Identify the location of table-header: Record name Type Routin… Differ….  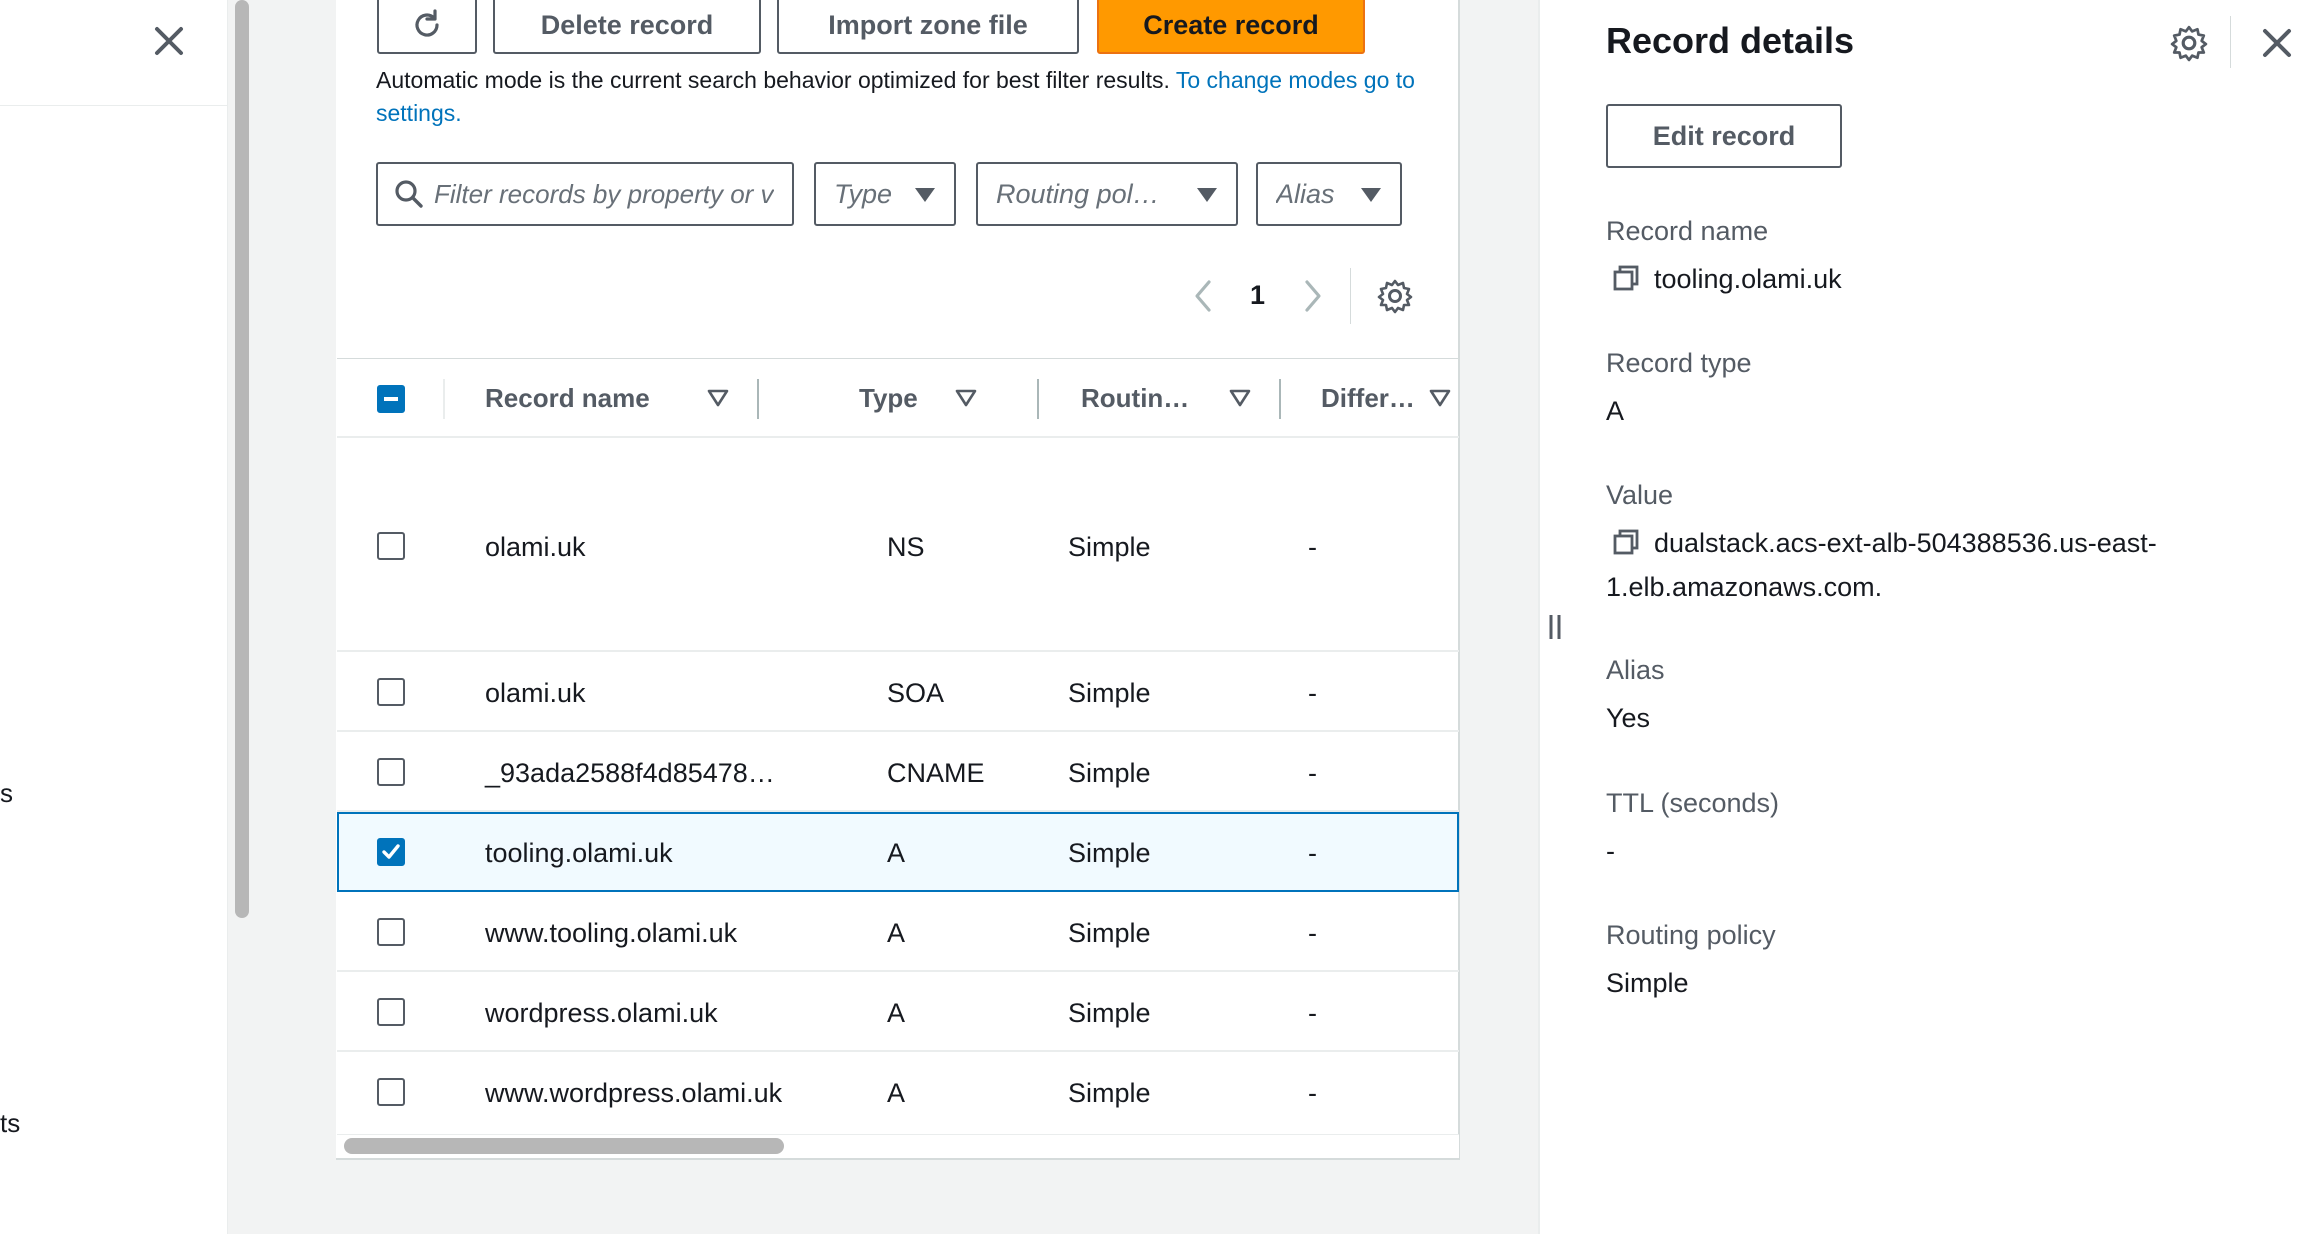
(898, 398).